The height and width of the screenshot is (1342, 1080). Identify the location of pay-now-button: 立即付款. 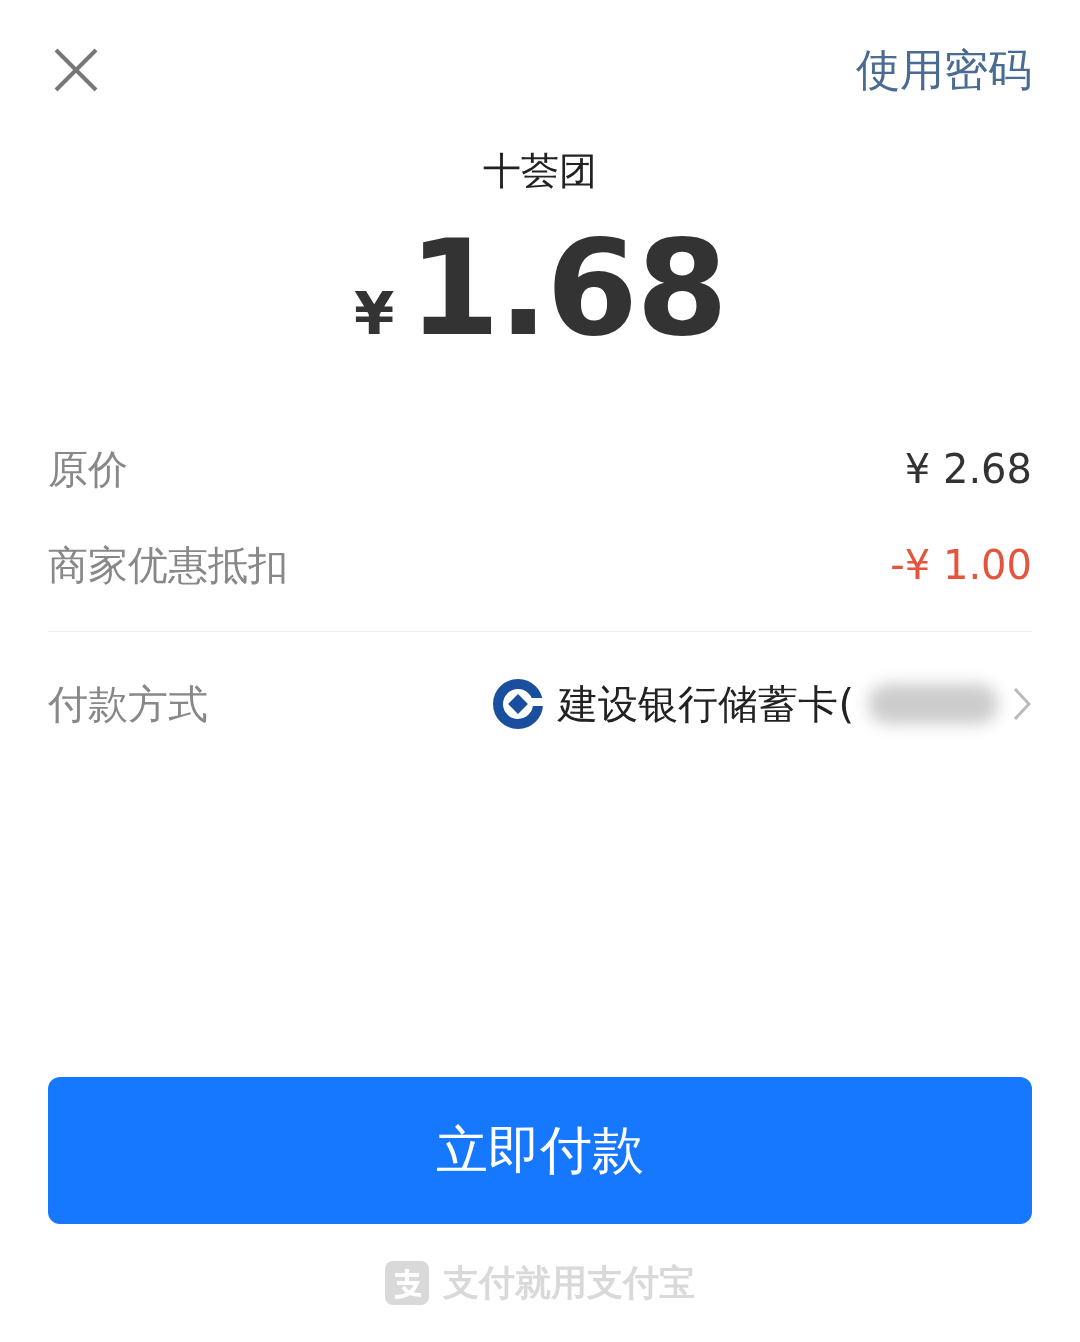
(540, 1150).